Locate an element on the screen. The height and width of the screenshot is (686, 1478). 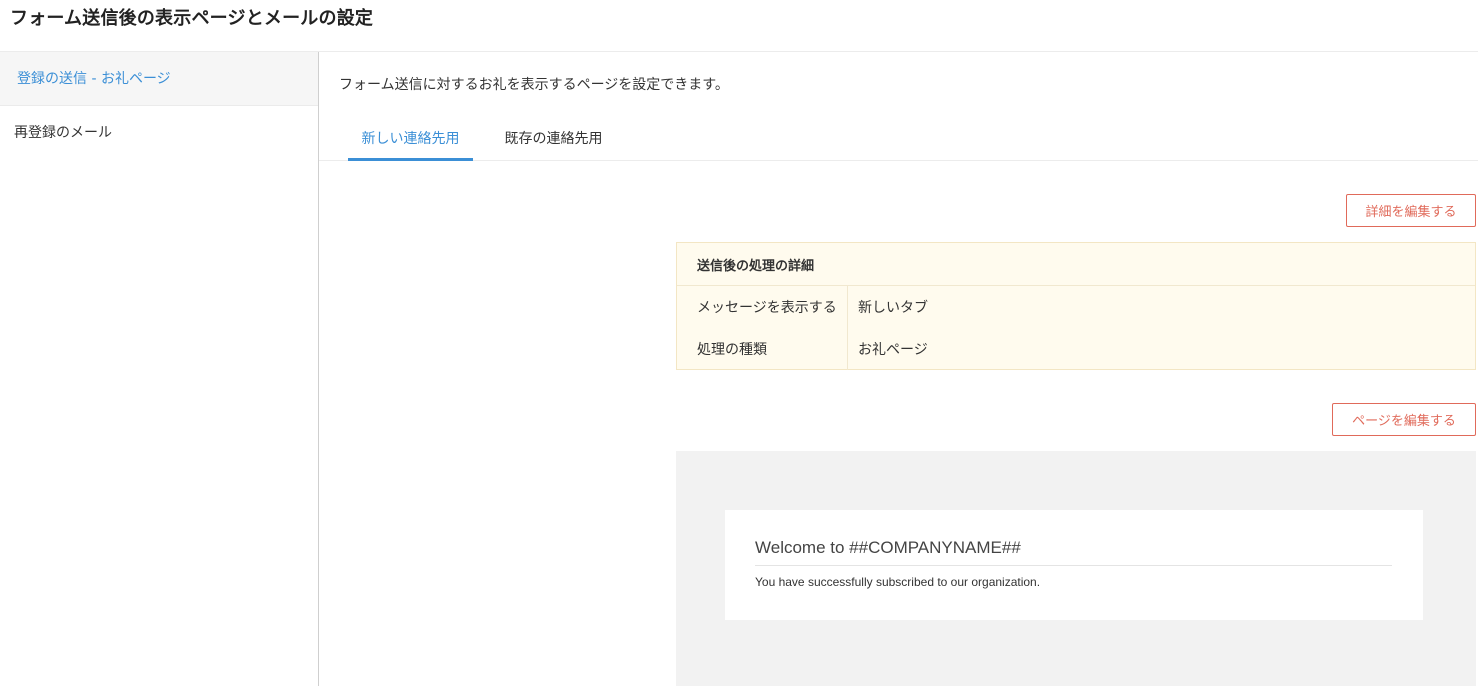
tab-bar: 新しい連絡先用 既存の連絡先用 is located at coordinates (898, 136).